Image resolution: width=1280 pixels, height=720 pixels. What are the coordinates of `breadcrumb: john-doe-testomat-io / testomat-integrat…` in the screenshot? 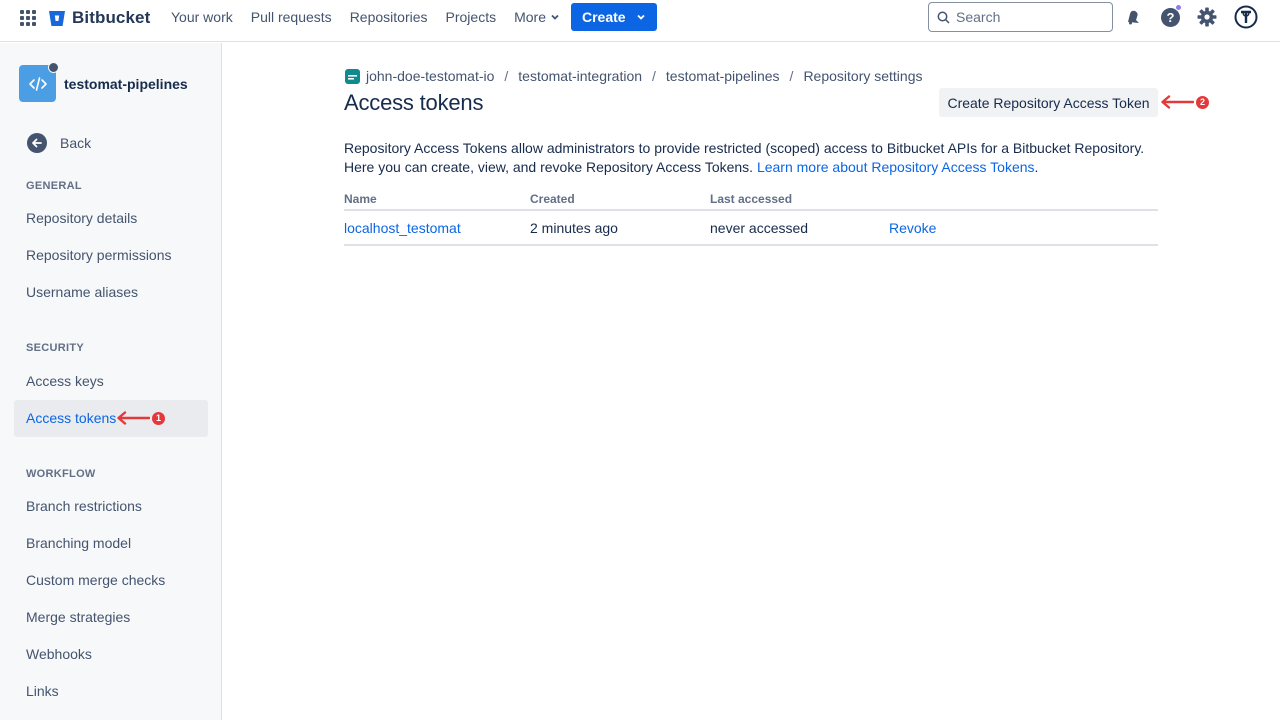 It's located at (634, 76).